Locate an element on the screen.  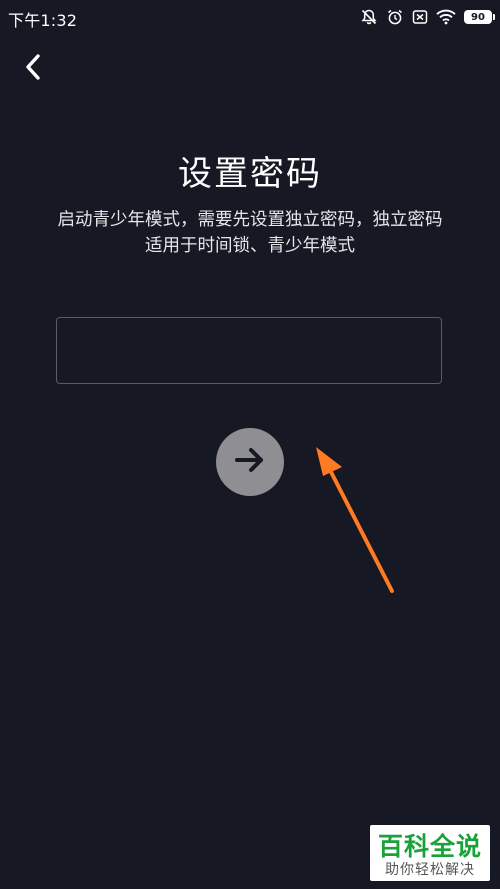
wifi-icon is located at coordinates (446, 17).